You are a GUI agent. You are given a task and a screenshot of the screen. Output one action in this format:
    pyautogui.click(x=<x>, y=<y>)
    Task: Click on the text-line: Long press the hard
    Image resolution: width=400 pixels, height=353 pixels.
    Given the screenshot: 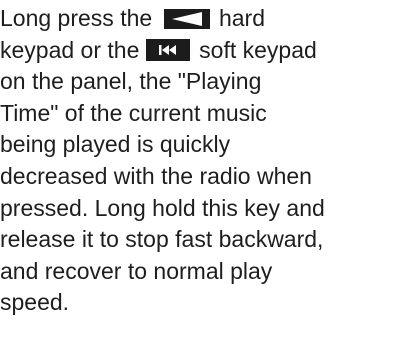 What is the action you would take?
    pyautogui.click(x=199, y=19)
    